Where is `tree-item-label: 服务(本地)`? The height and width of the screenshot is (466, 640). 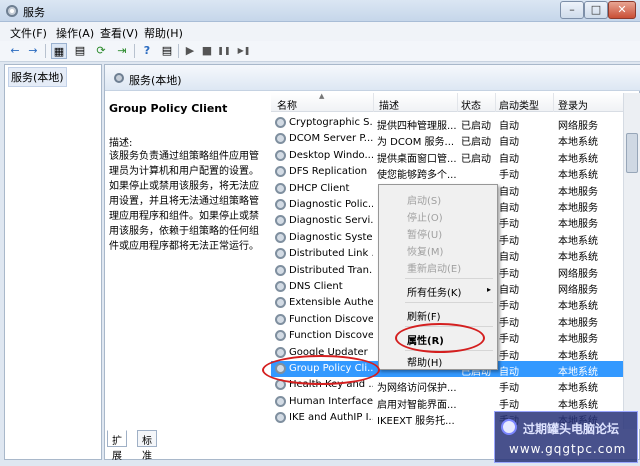 tree-item-label: 服务(本地) is located at coordinates (37, 77).